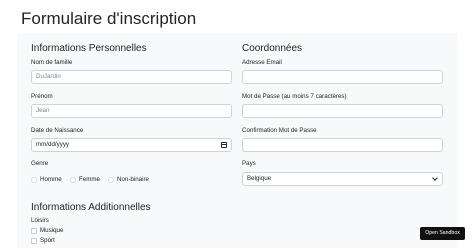 This screenshot has width=474, height=248. Describe the element at coordinates (51, 179) in the screenshot. I see `gender-option-homme: Homme` at that location.